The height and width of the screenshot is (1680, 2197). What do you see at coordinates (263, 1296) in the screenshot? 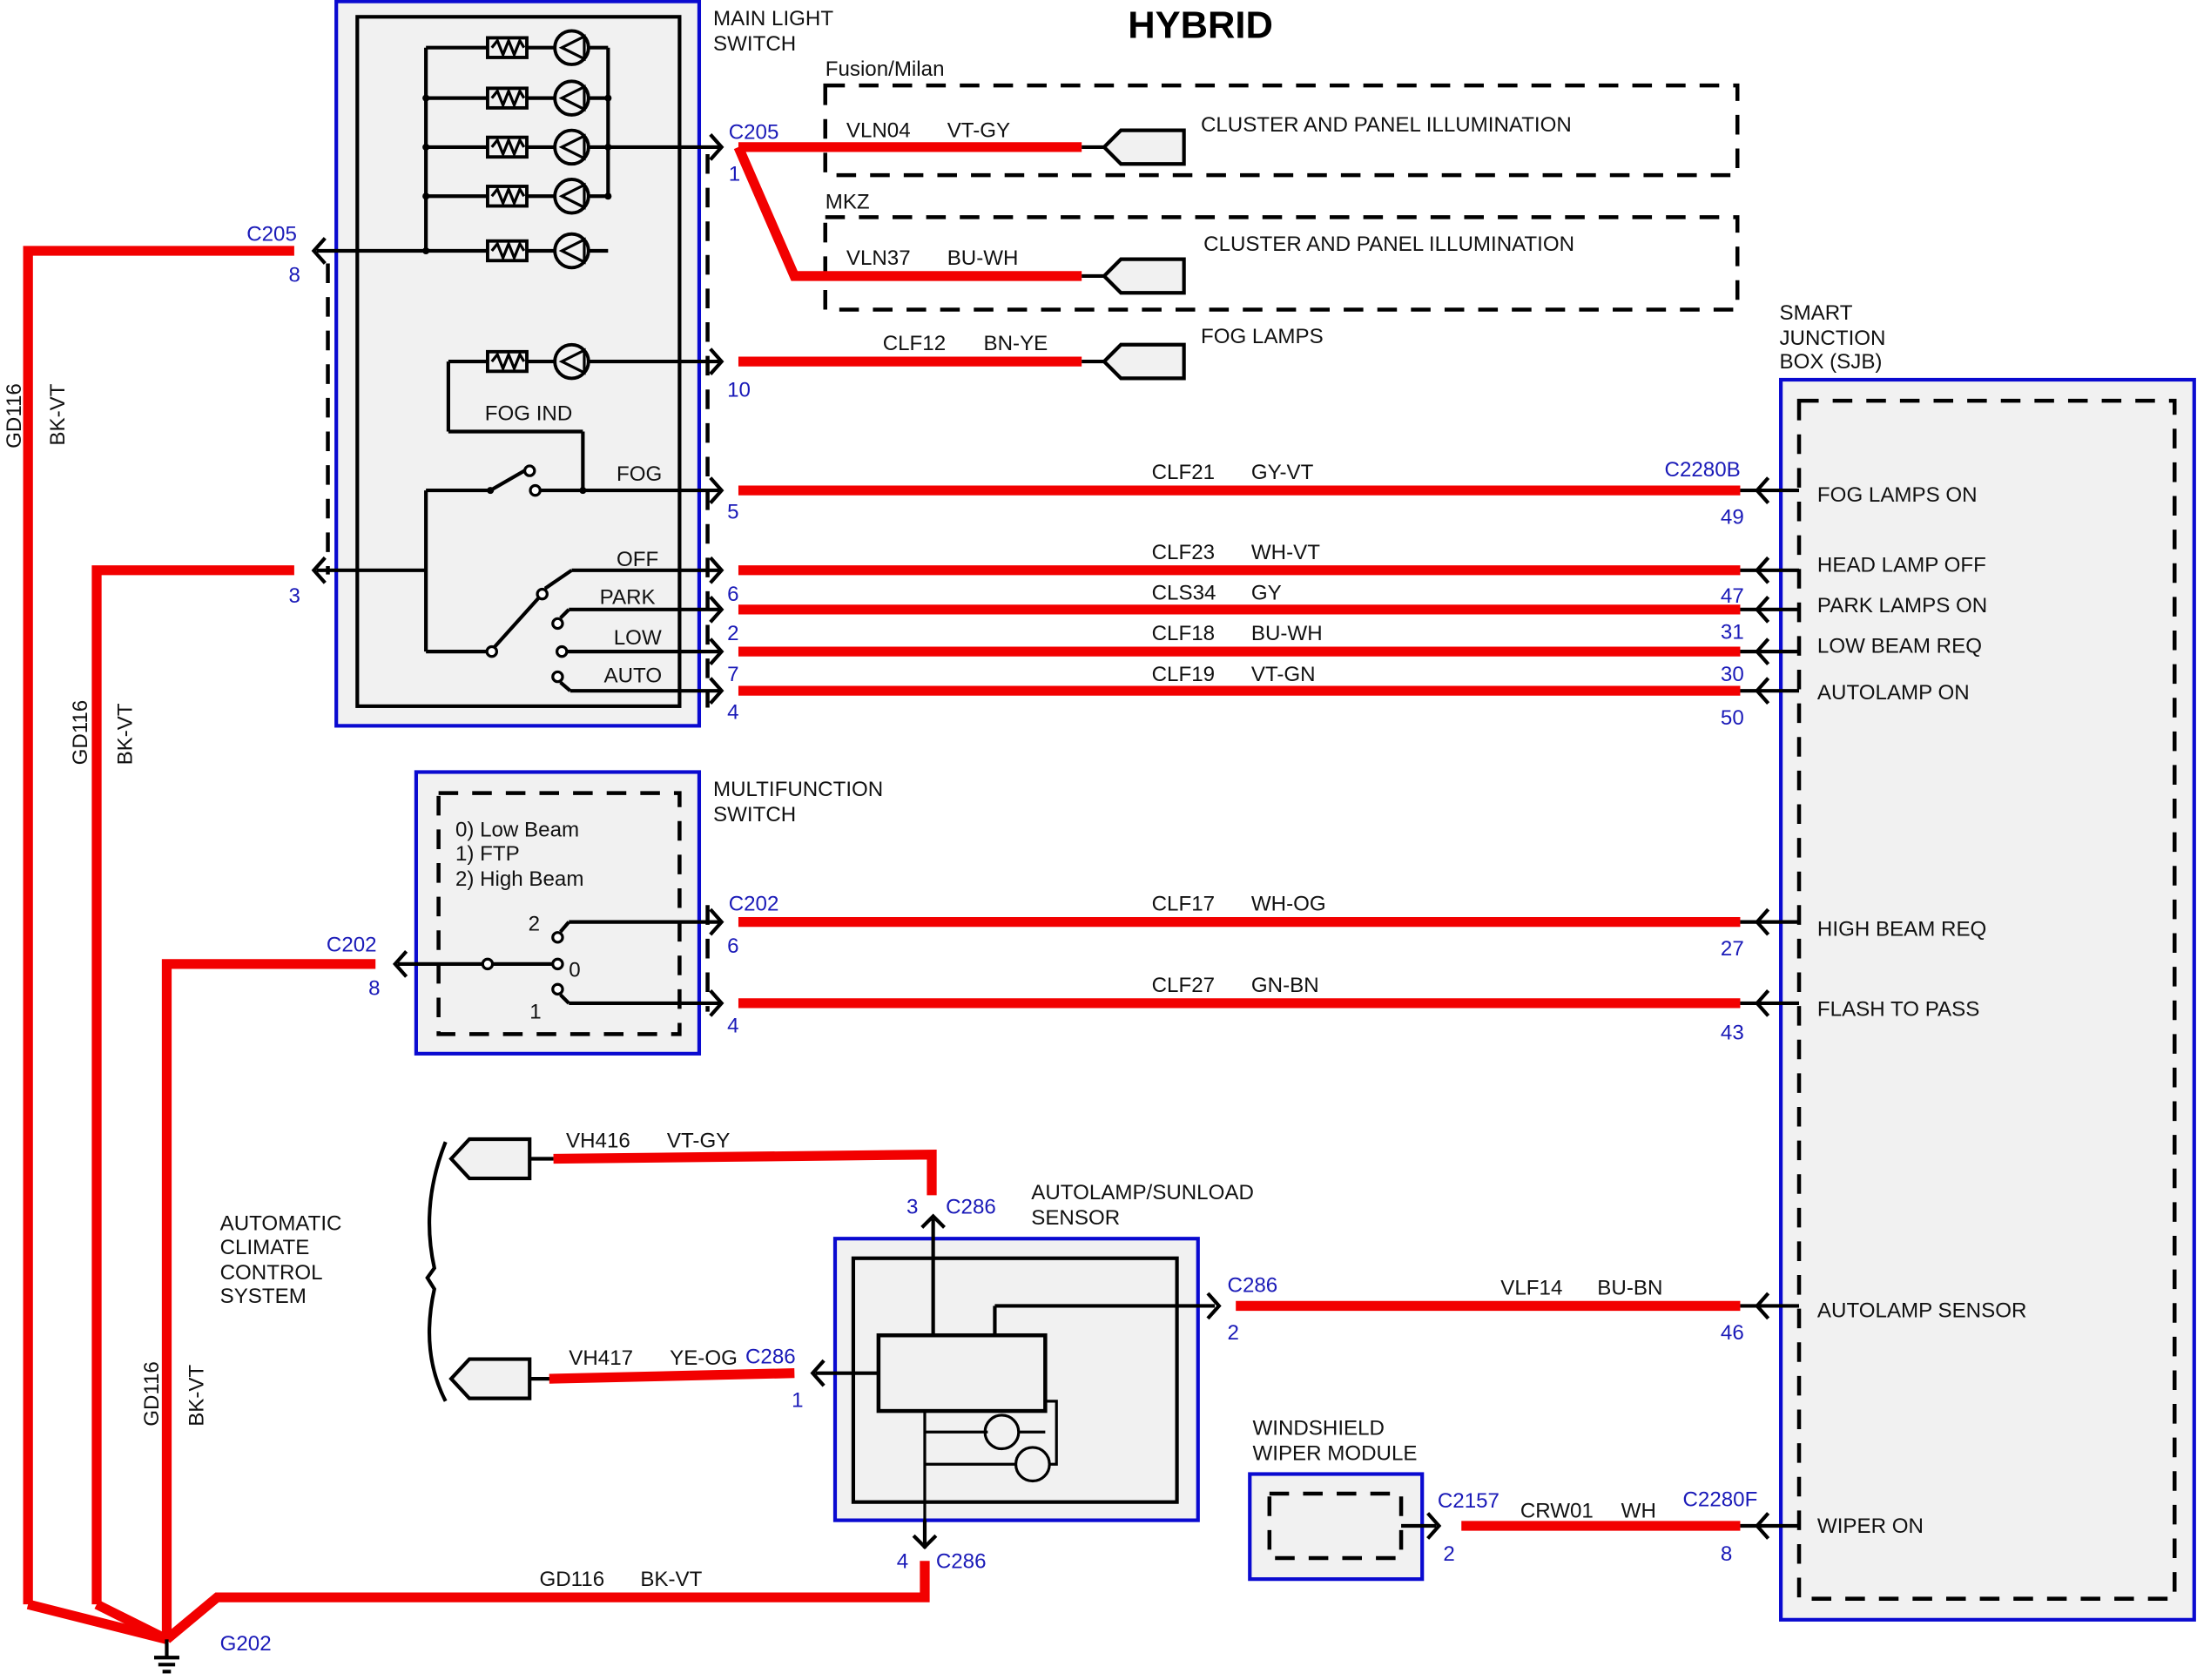
I see `climate-label-4: SYSTEM` at bounding box center [263, 1296].